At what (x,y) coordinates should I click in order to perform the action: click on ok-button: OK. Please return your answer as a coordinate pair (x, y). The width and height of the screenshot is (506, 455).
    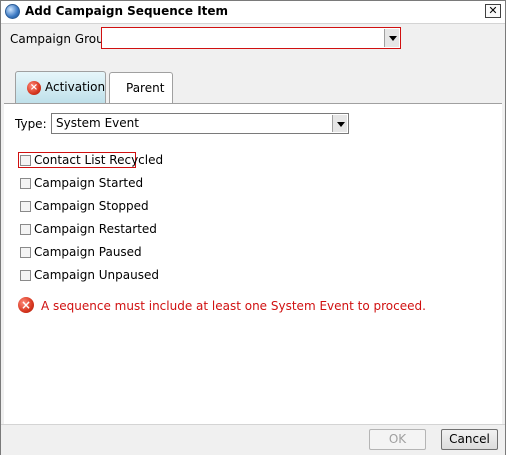
    Looking at the image, I should click on (397, 439).